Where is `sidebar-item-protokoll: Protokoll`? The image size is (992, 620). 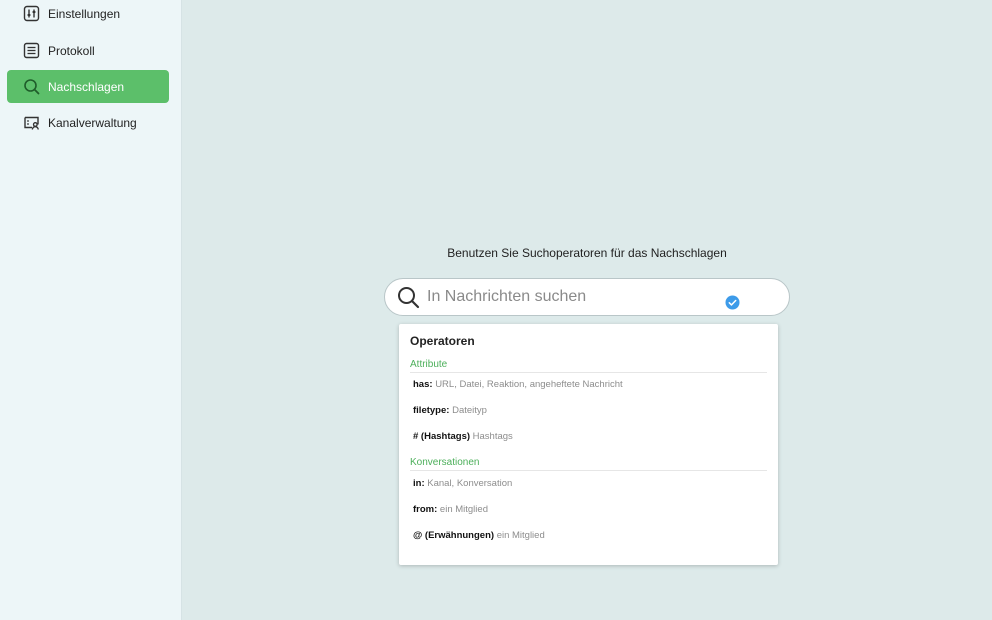 sidebar-item-protokoll: Protokoll is located at coordinates (88, 50).